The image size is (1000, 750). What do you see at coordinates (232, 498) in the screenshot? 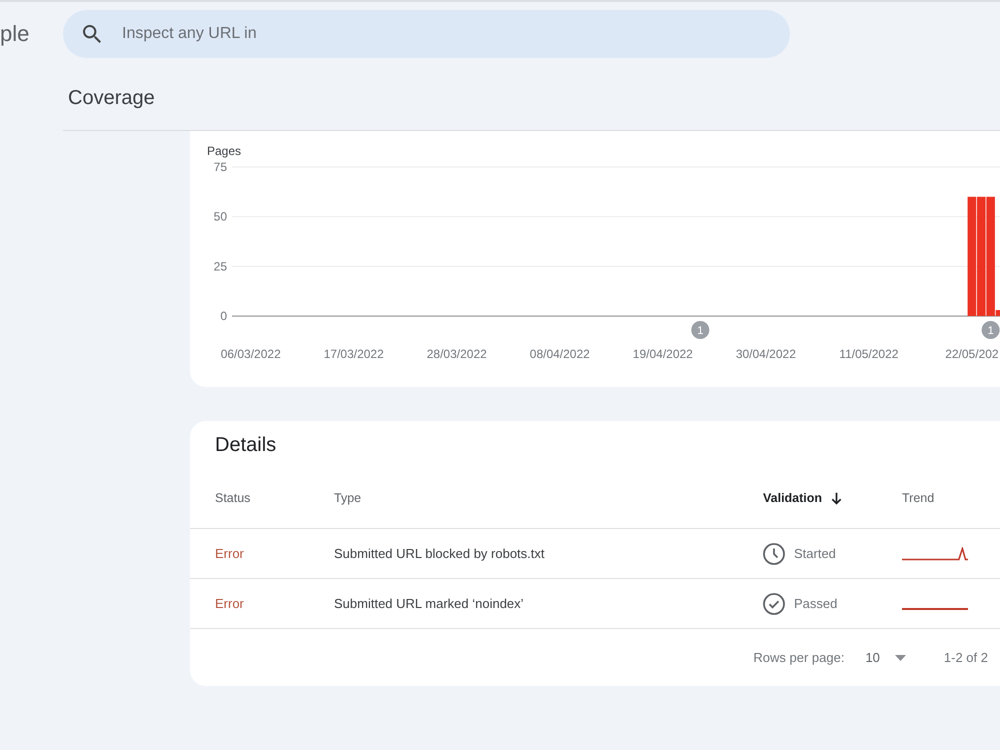
I see `column-header: Status` at bounding box center [232, 498].